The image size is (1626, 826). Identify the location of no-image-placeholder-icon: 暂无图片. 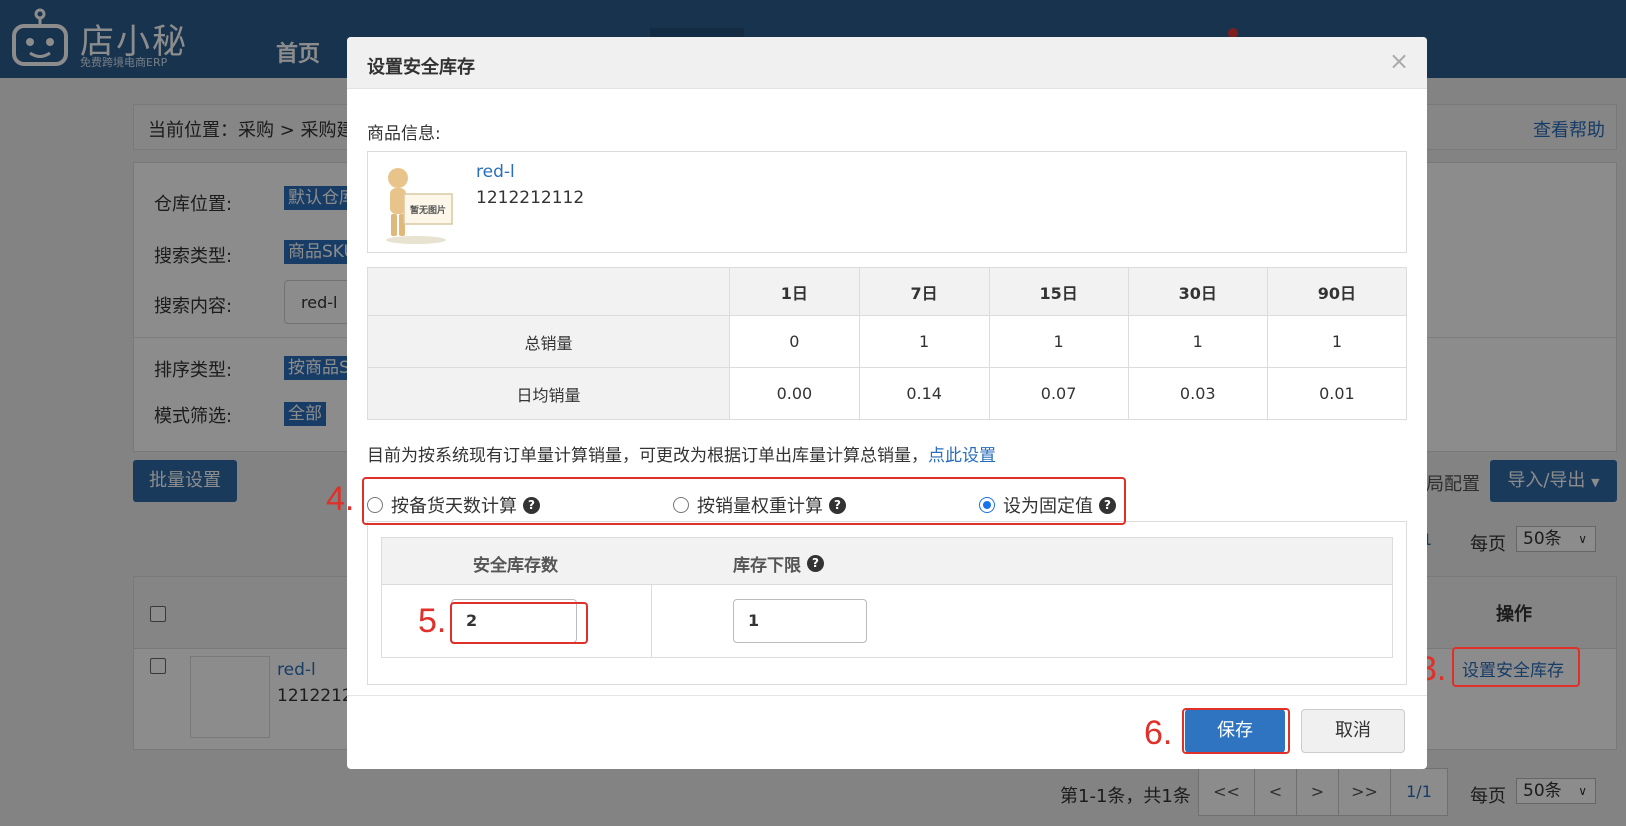
(419, 206).